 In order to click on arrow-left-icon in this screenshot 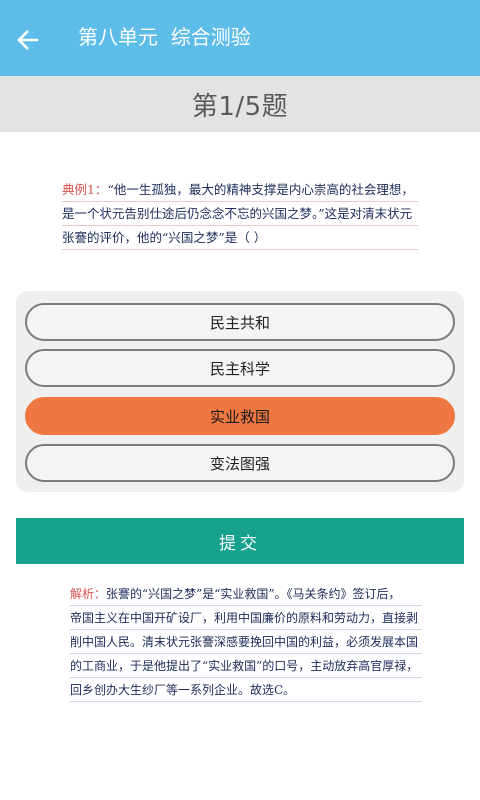, I will do `click(28, 40)`.